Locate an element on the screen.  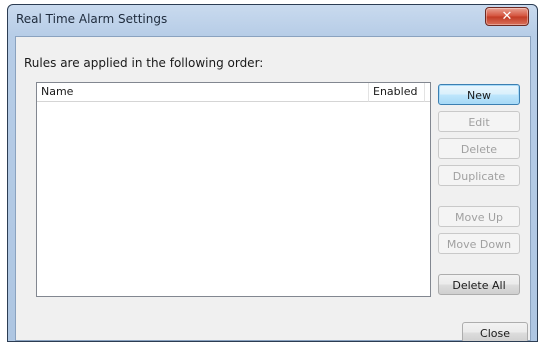
column-header-filler is located at coordinates (427, 92).